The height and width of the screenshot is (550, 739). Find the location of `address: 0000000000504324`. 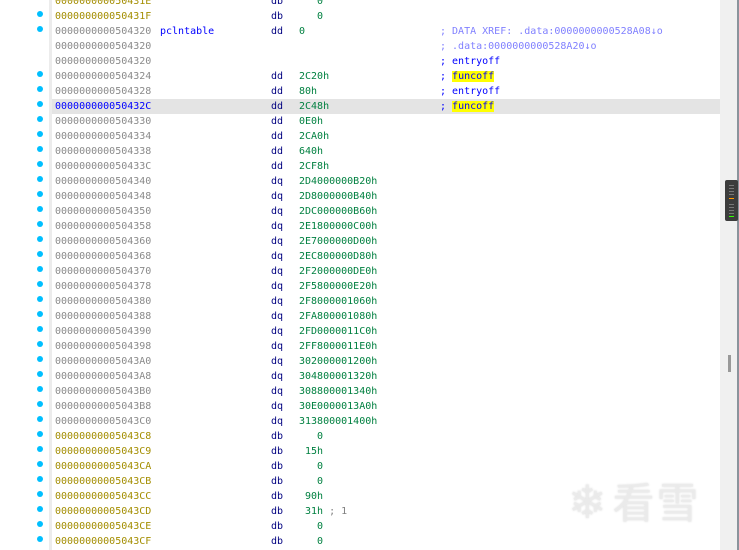

address: 0000000000504324 is located at coordinates (103, 76).